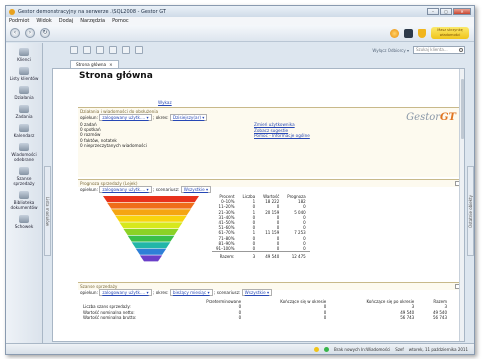 The height and width of the screenshot is (359, 493). I want to click on sidebar-item-biblioteka: Biblioteka dokumentów, so click(24, 200).